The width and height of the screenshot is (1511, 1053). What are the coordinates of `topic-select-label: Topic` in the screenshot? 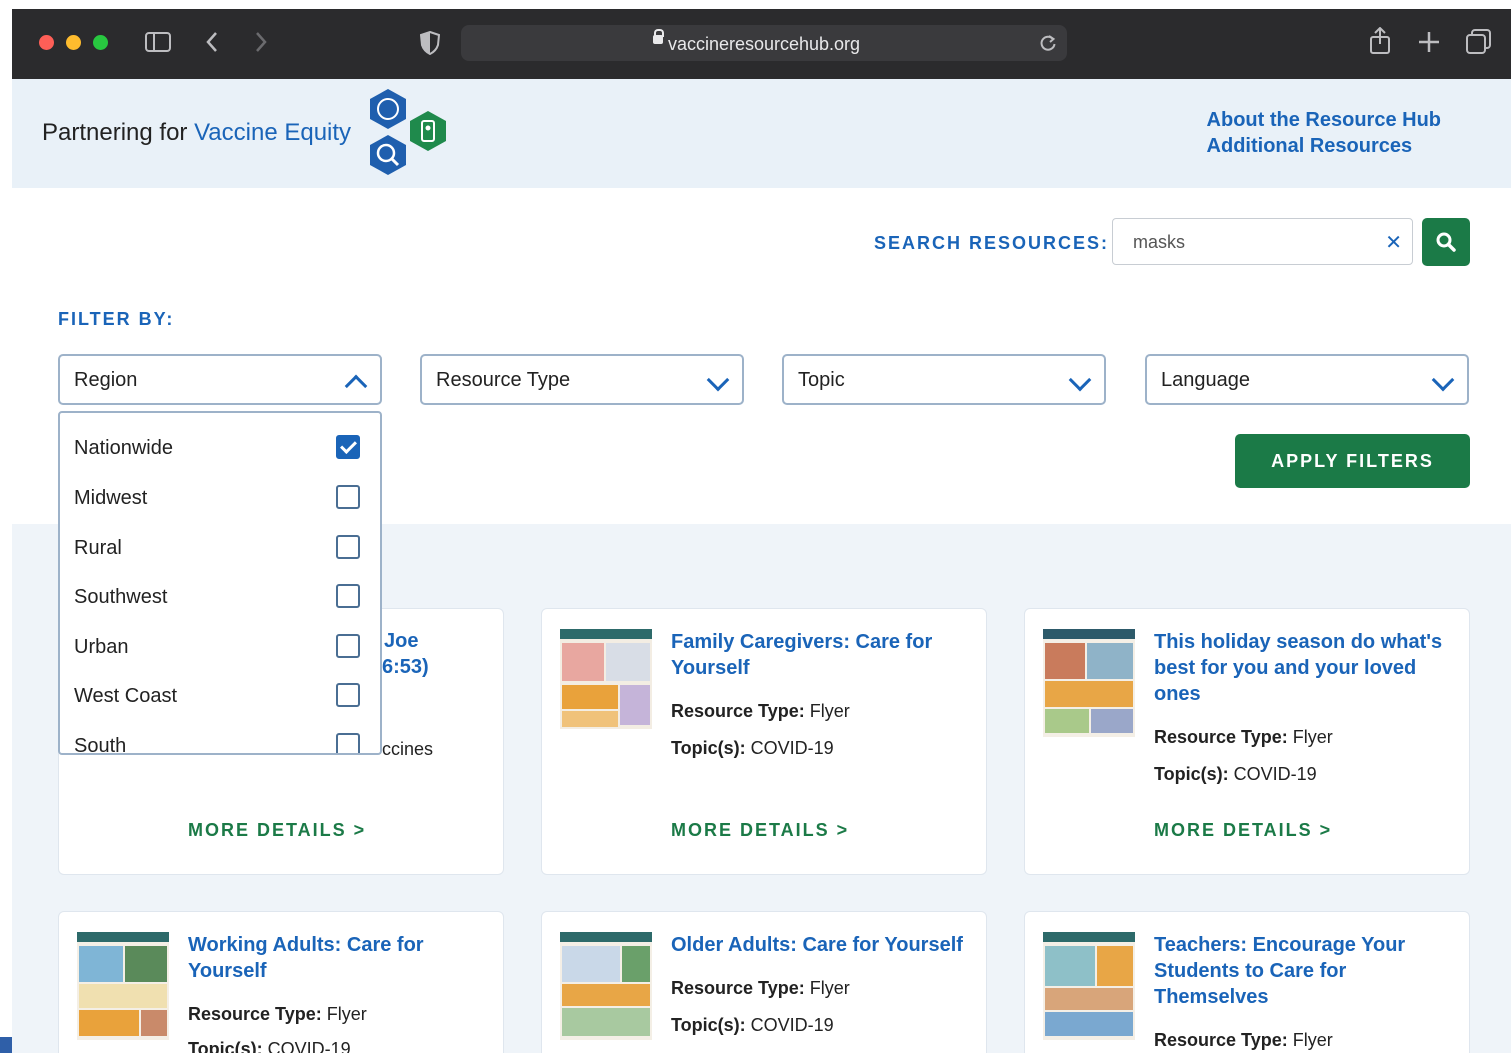 It's located at (821, 380).